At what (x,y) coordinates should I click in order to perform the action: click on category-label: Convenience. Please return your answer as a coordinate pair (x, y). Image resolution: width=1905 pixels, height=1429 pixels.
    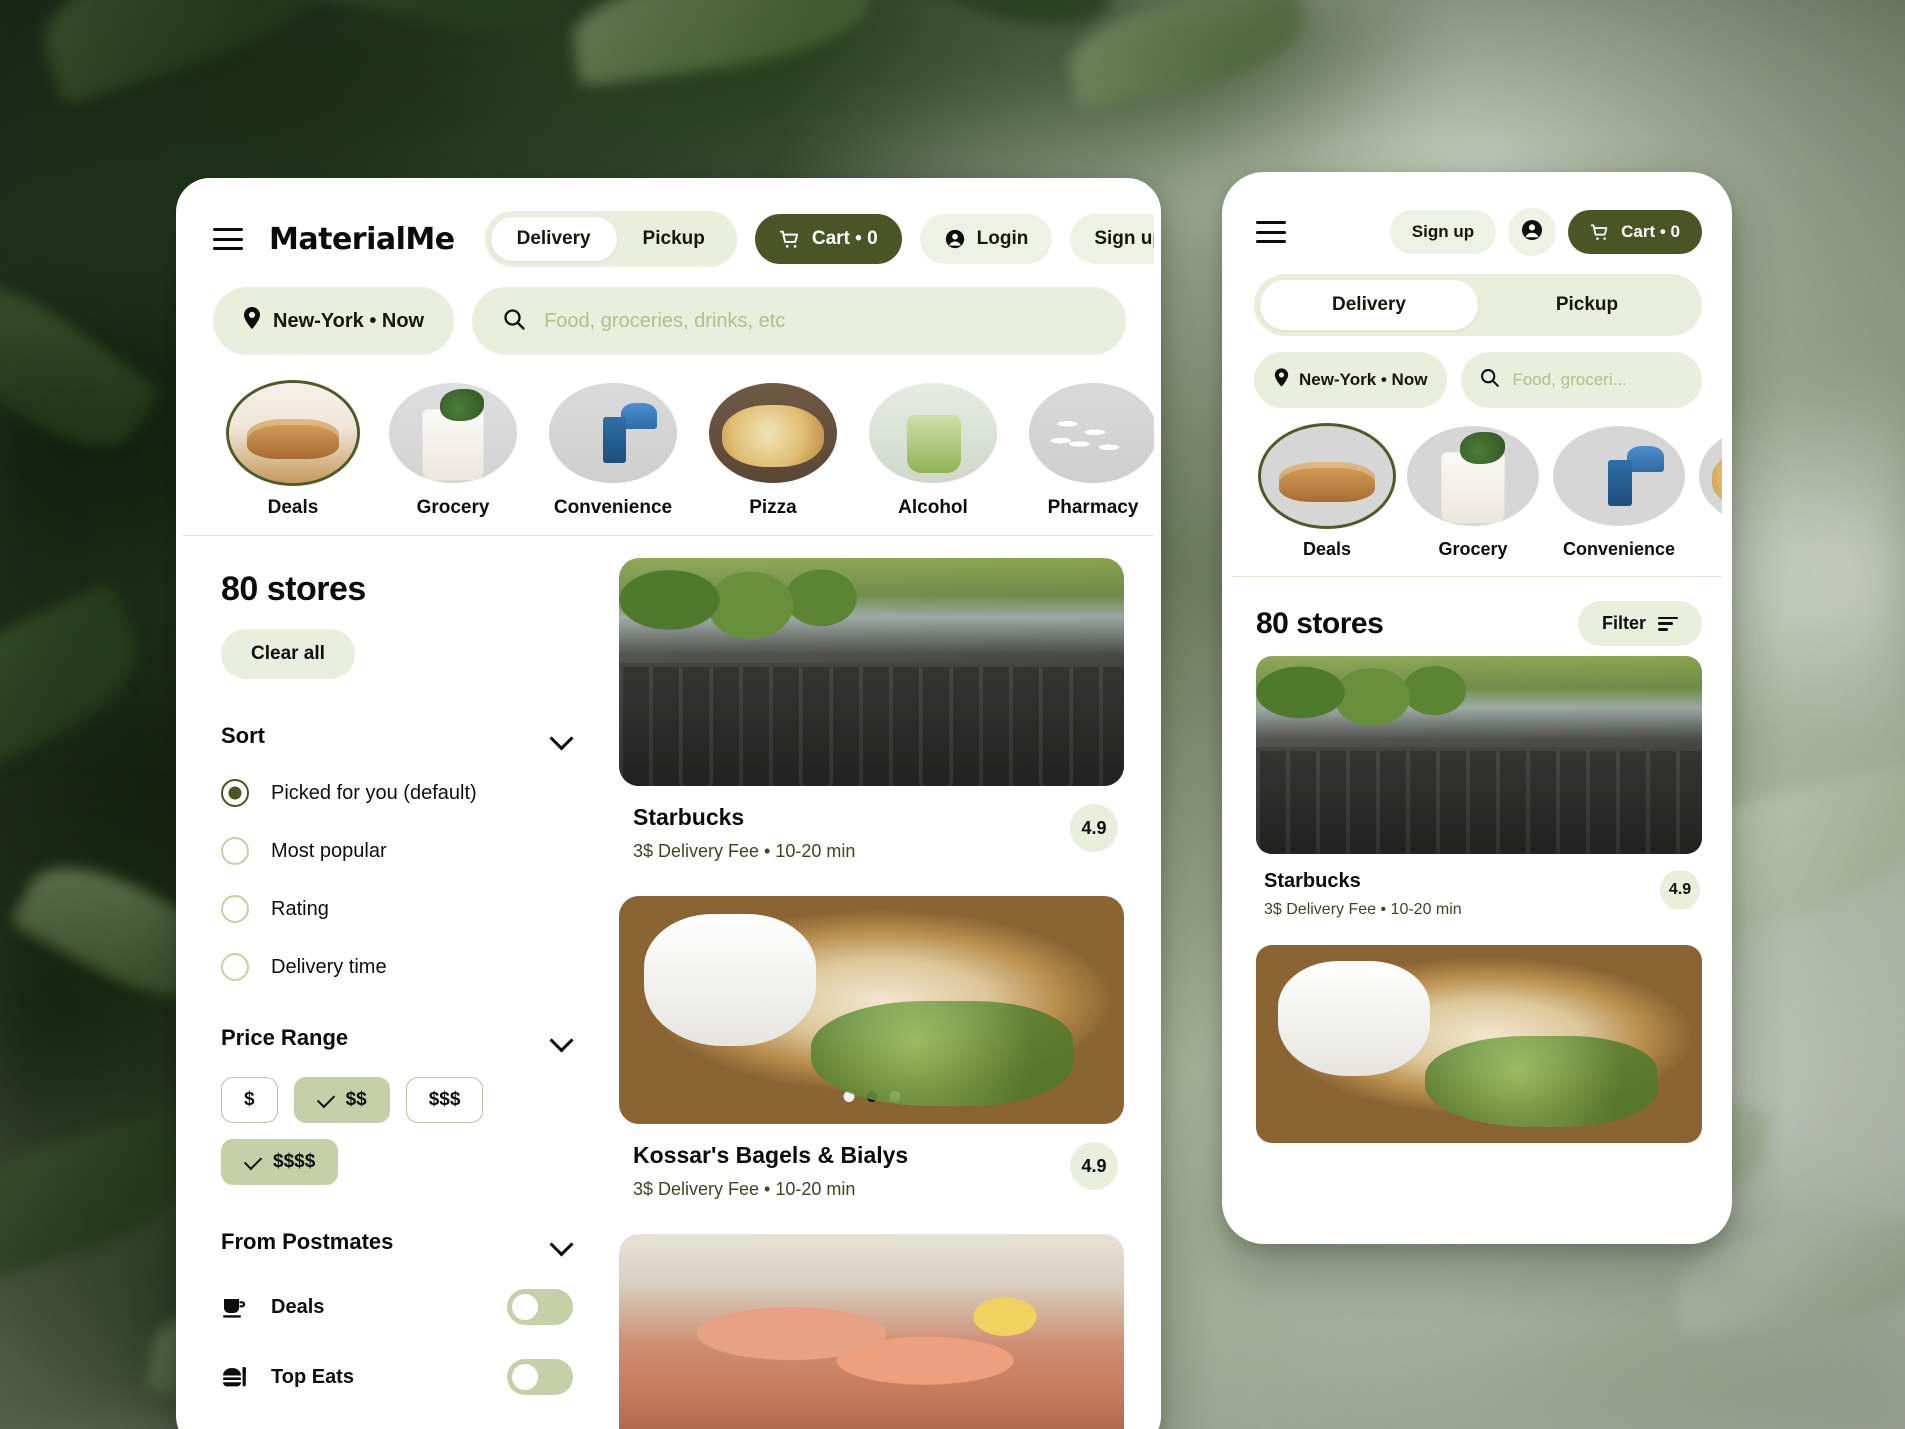
    Looking at the image, I should click on (613, 507).